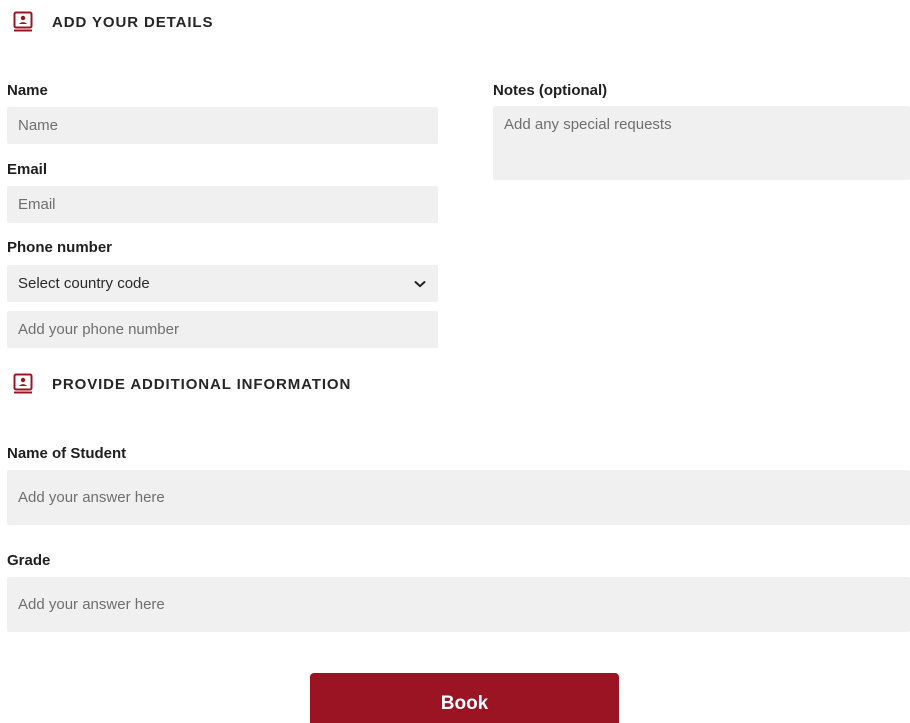 The image size is (910, 723). I want to click on section-header-additional: PROVIDE ADDITIONAL INFORMATION, so click(181, 384).